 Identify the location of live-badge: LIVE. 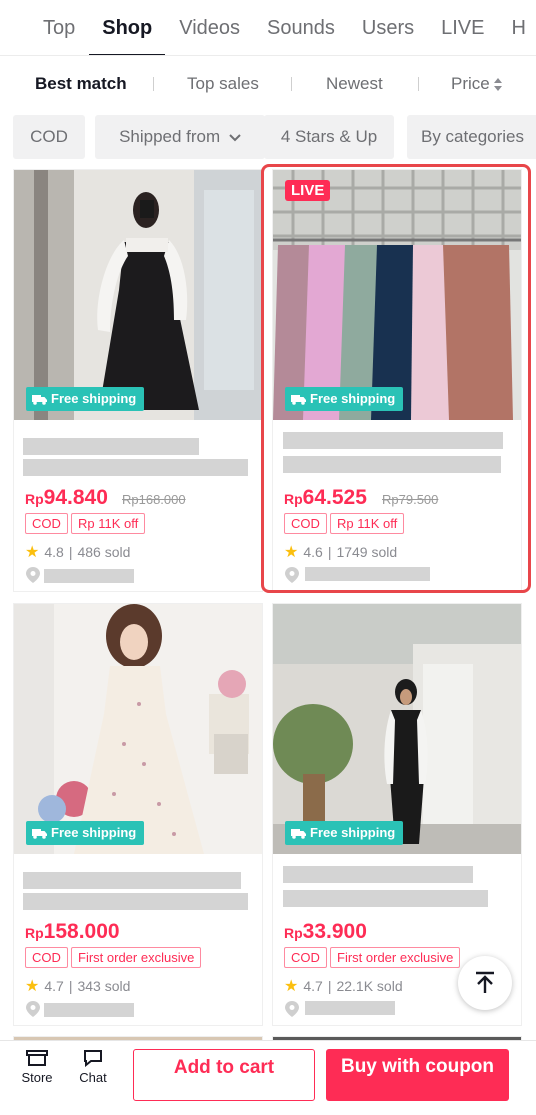
(308, 190).